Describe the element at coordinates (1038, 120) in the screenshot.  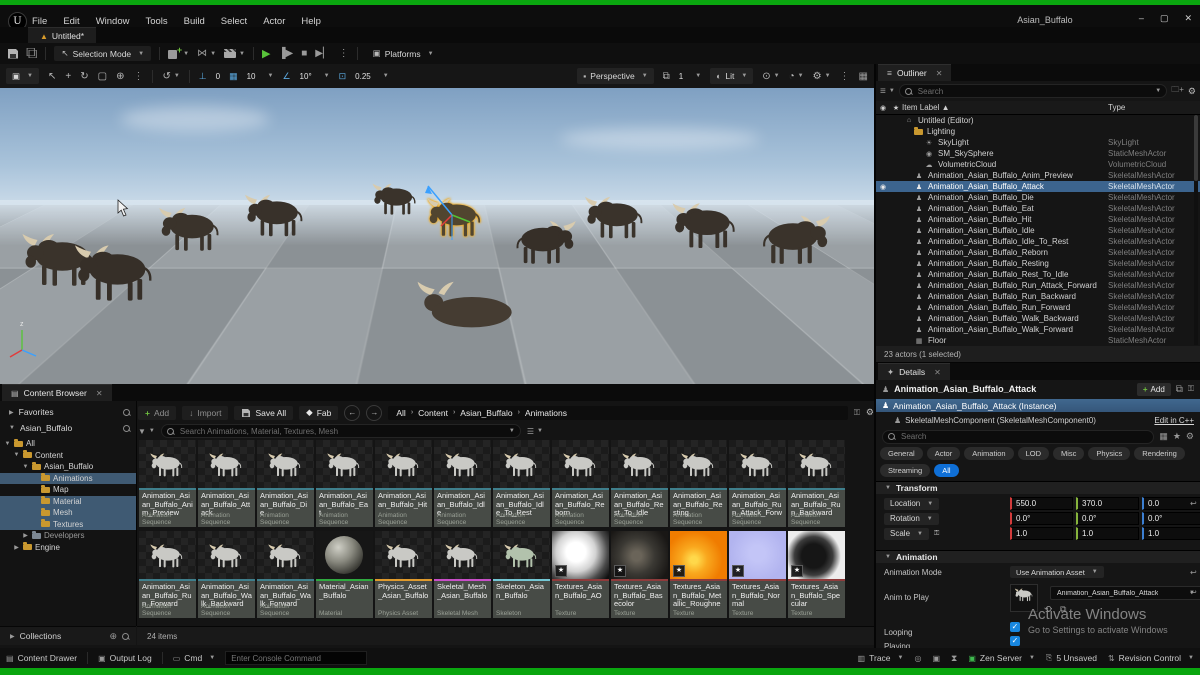
I see `outliner-row: ⌂ Untitled (Editor)` at that location.